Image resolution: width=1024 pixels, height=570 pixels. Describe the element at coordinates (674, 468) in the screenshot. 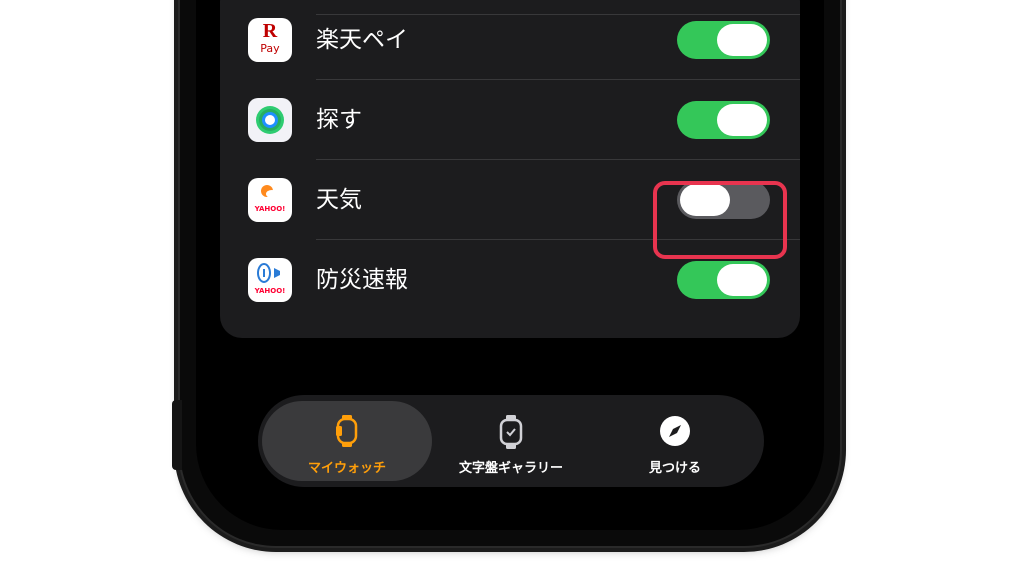

I see `tab-label-discover: 見つける` at that location.